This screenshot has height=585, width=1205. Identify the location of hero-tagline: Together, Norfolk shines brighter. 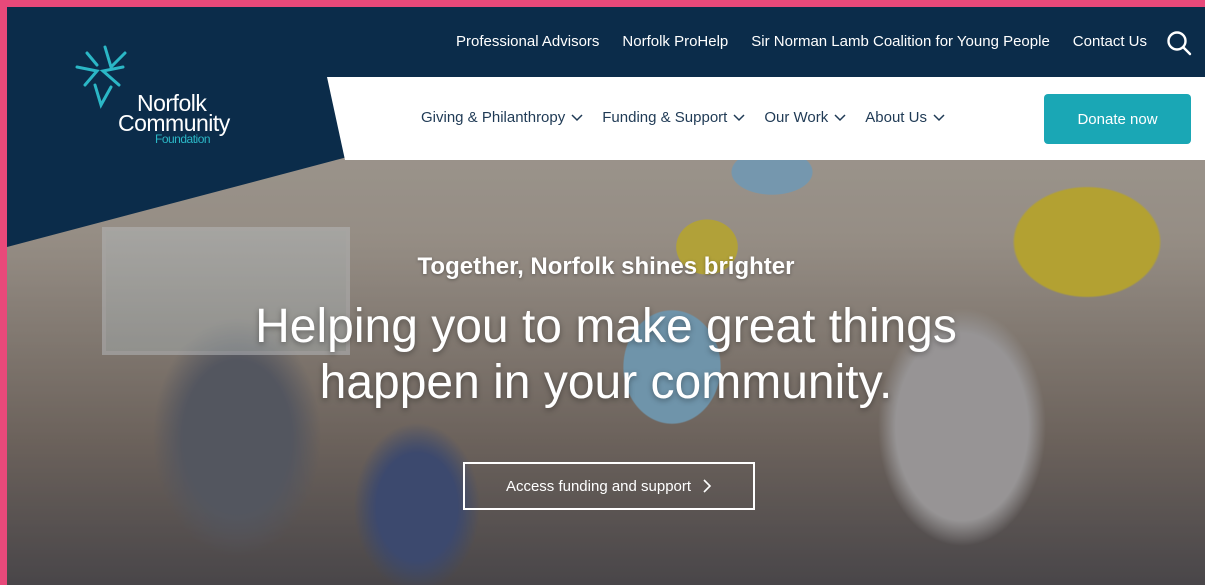
(606, 266).